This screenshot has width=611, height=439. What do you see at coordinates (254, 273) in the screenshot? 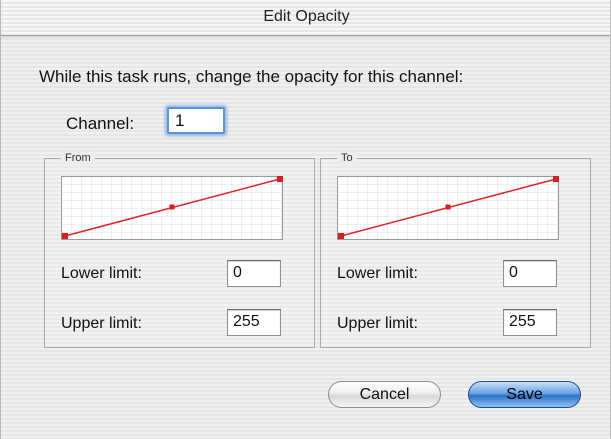
I see `from-lower-limit-field: 0` at bounding box center [254, 273].